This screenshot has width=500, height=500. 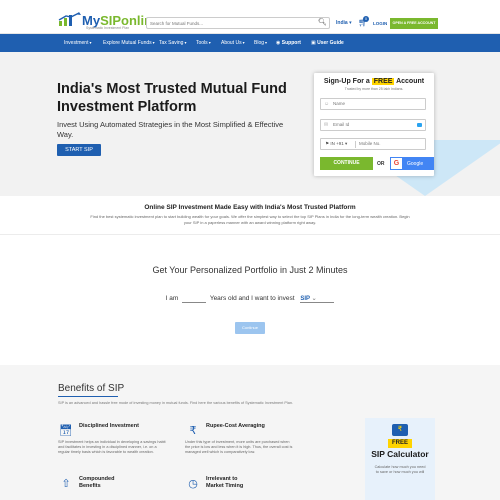 I want to click on logo-tagline: Systematic Investment Plan, so click(x=108, y=28).